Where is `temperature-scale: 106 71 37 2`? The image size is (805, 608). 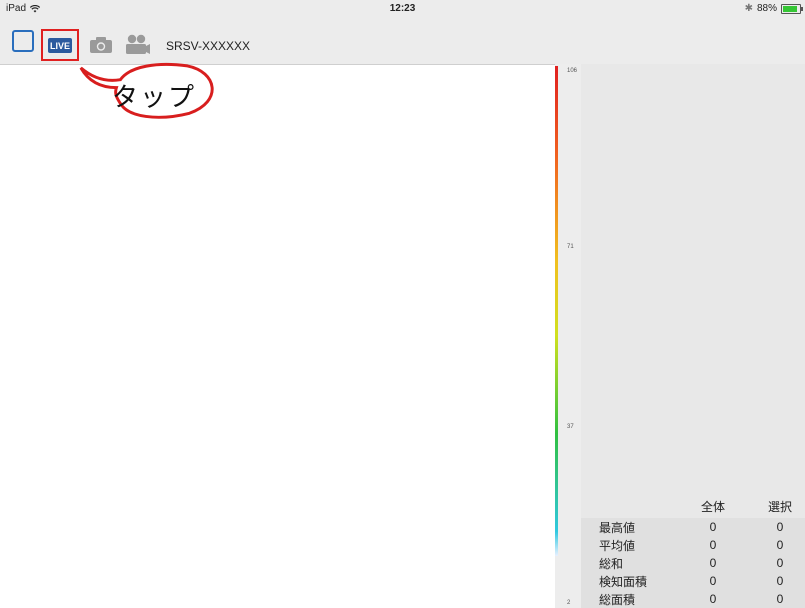 temperature-scale: 106 71 37 2 is located at coordinates (568, 336).